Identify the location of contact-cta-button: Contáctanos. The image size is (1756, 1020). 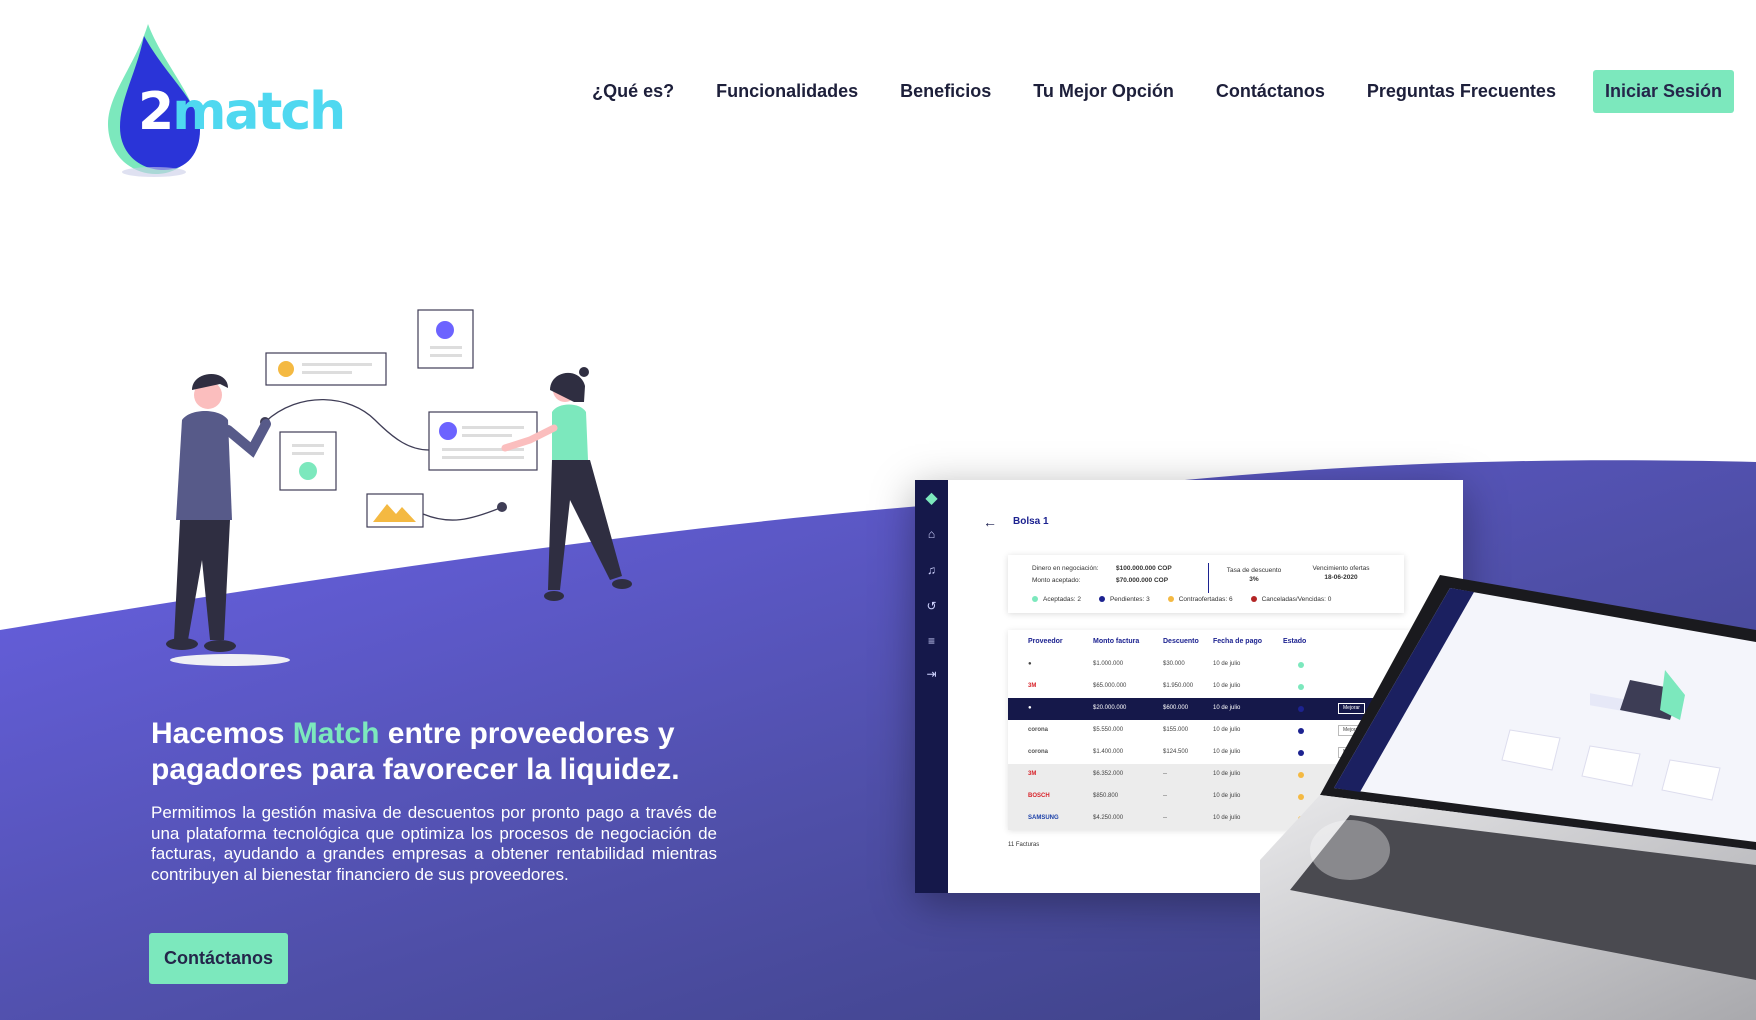
(218, 958).